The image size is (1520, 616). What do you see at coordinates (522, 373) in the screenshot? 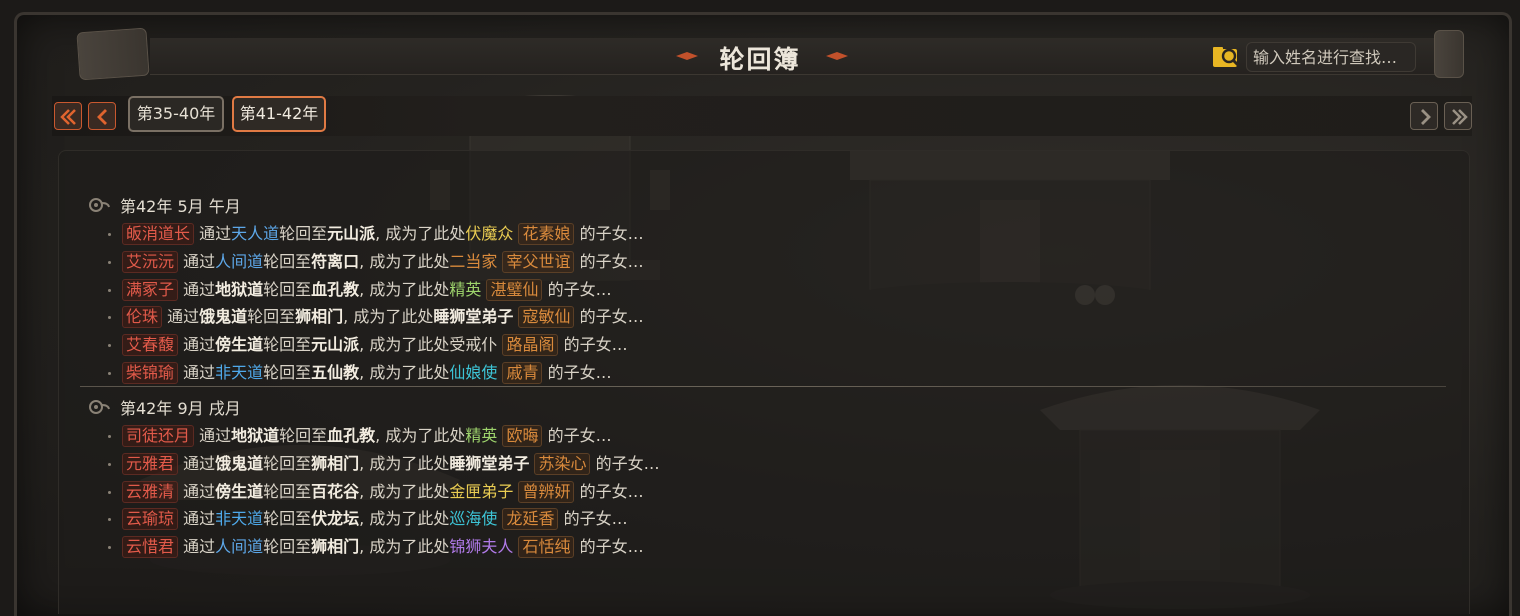
I see `parent-name: 戚青` at bounding box center [522, 373].